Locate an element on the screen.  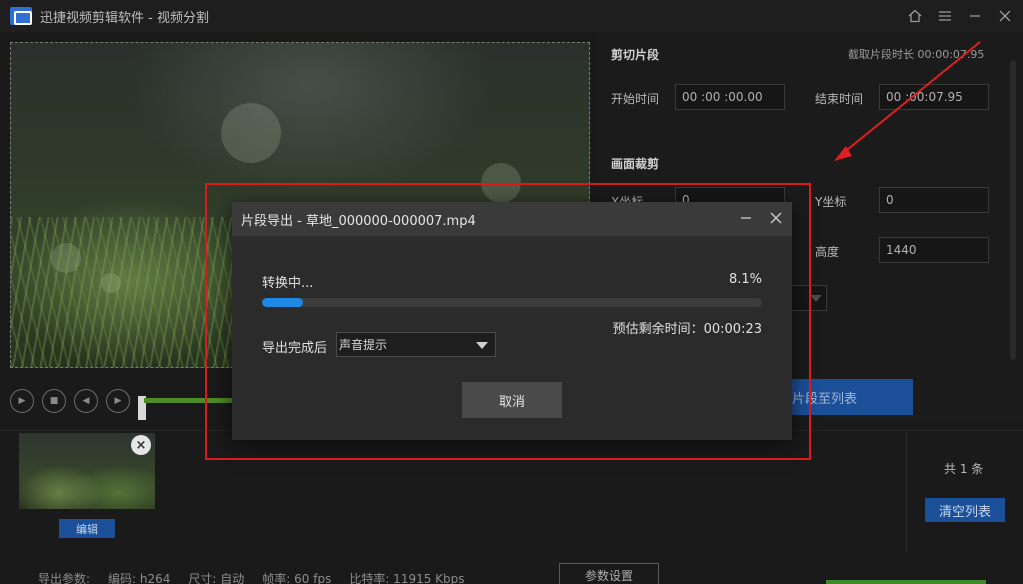
clear-list-button: 清空列表 is located at coordinates (965, 510).